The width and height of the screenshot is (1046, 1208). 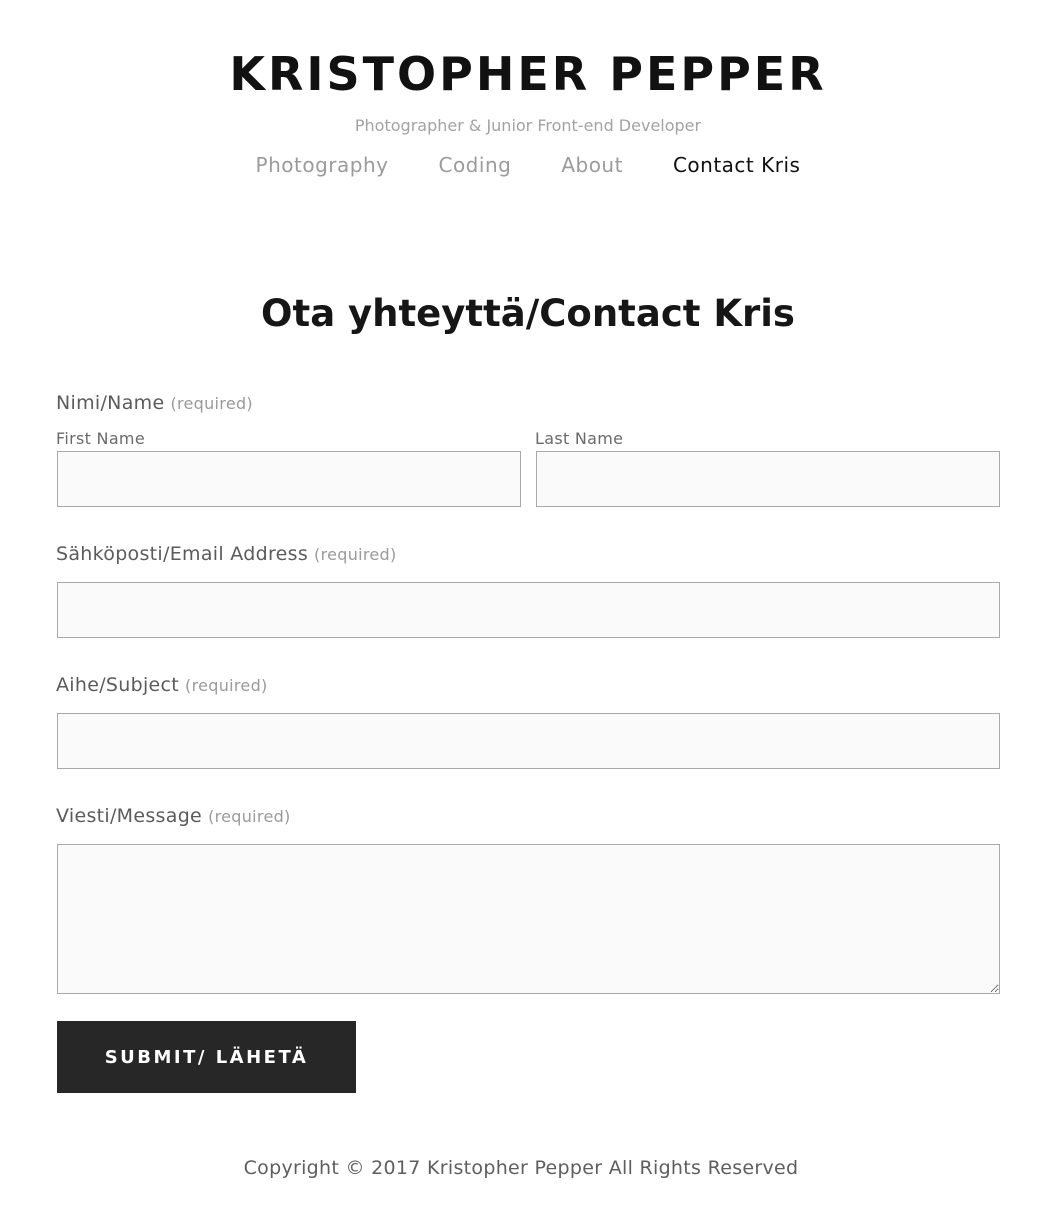 I want to click on subject-label-text: Aihe/Subject, so click(x=118, y=685).